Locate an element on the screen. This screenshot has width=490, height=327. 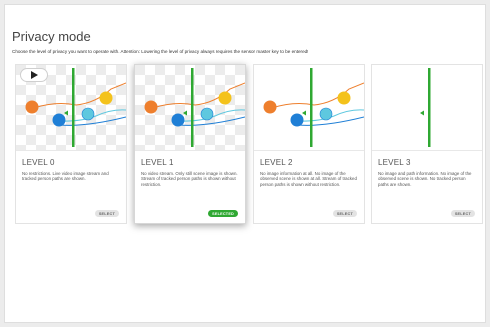
card-level-title: LEVEL 0 is located at coordinates (38, 162).